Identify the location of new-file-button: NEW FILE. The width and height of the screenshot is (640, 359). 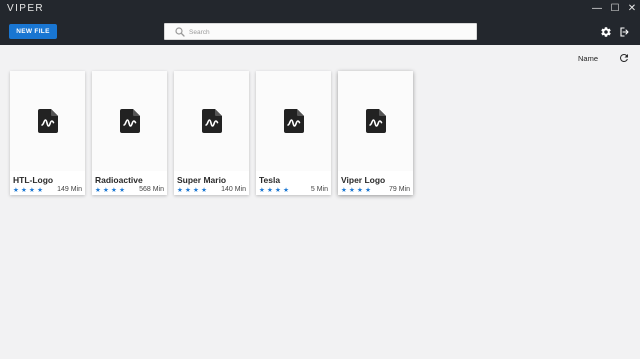
(33, 31).